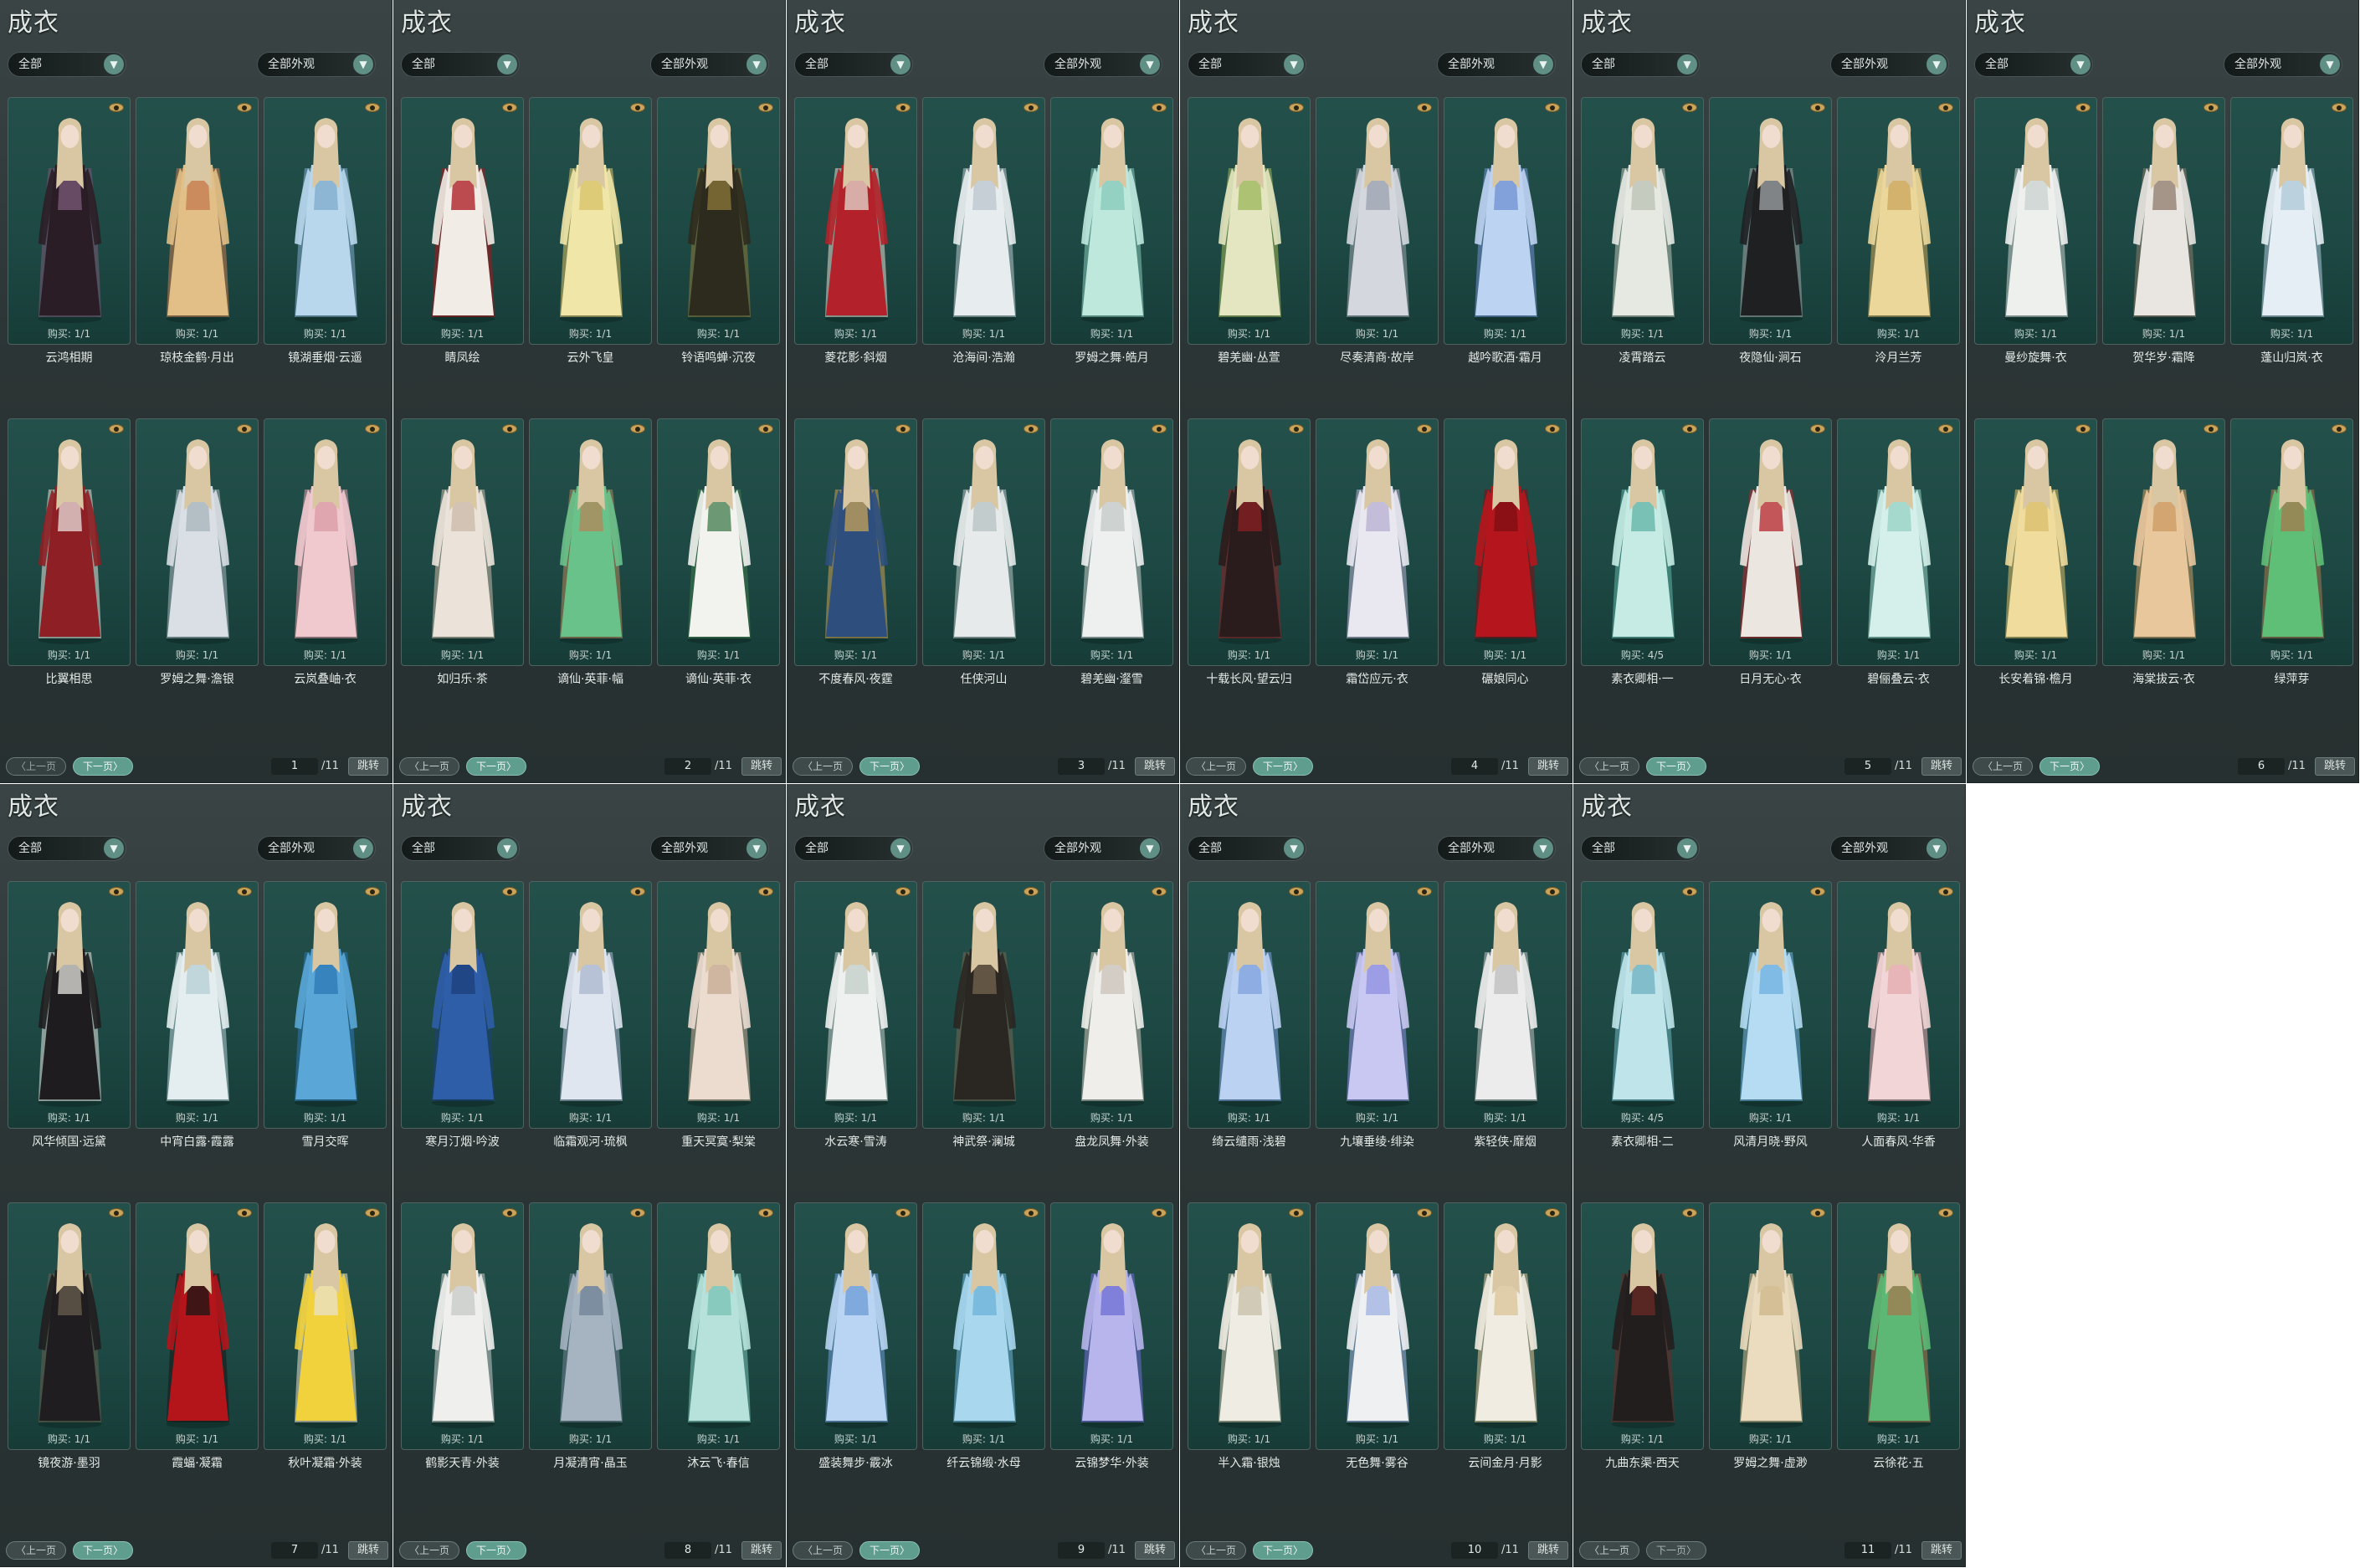  Describe the element at coordinates (1867, 1551) in the screenshot. I see `page-number-input: 11` at that location.